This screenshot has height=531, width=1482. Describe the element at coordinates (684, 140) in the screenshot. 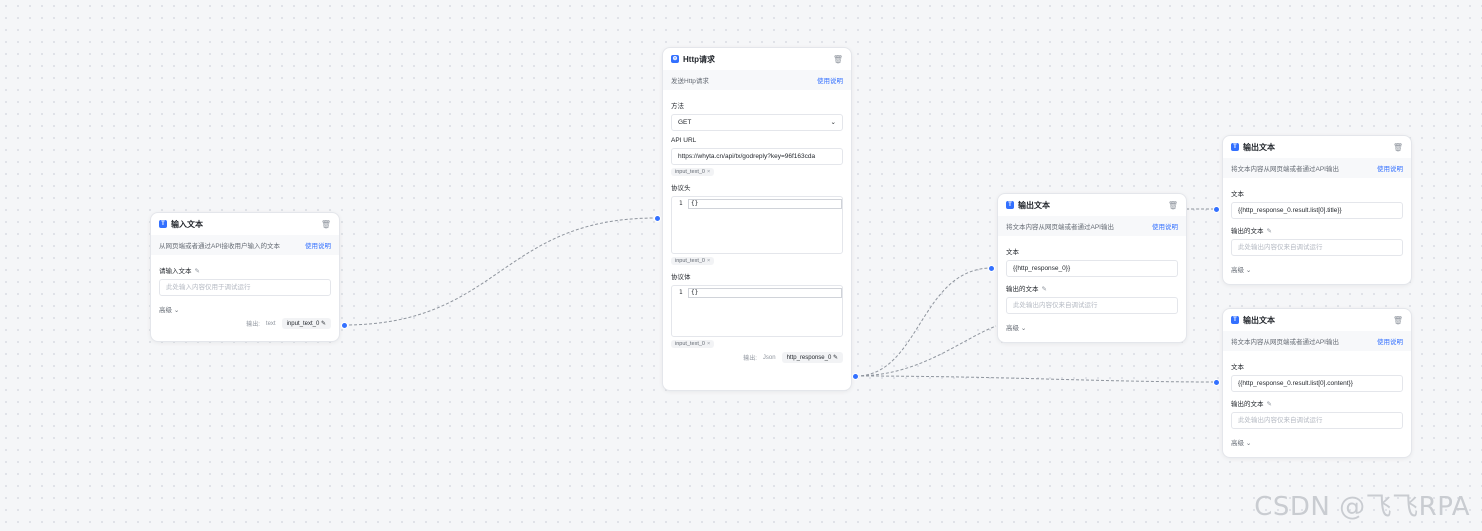

I see `url-label: API URL` at that location.